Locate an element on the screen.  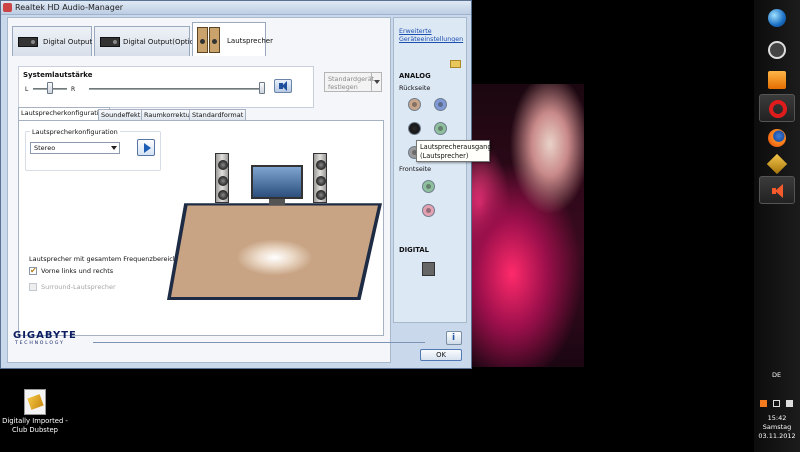
input-language-indicator: DE is located at coordinates (776, 375).